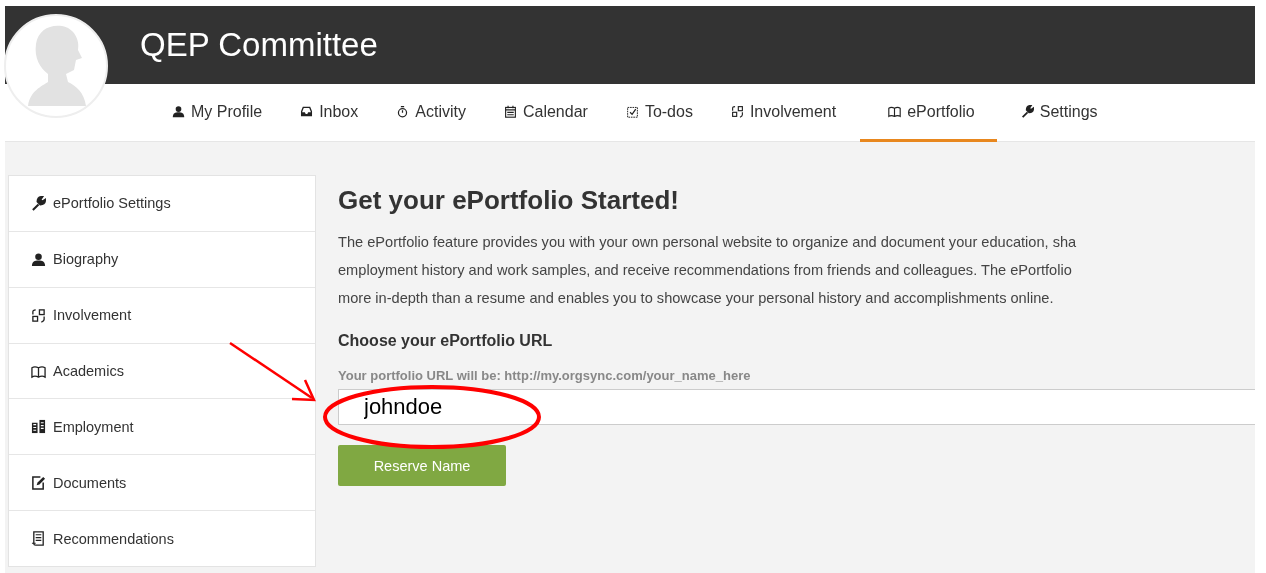 This screenshot has height=573, width=1266. What do you see at coordinates (783, 113) in the screenshot?
I see `nav-tab: Involvement` at bounding box center [783, 113].